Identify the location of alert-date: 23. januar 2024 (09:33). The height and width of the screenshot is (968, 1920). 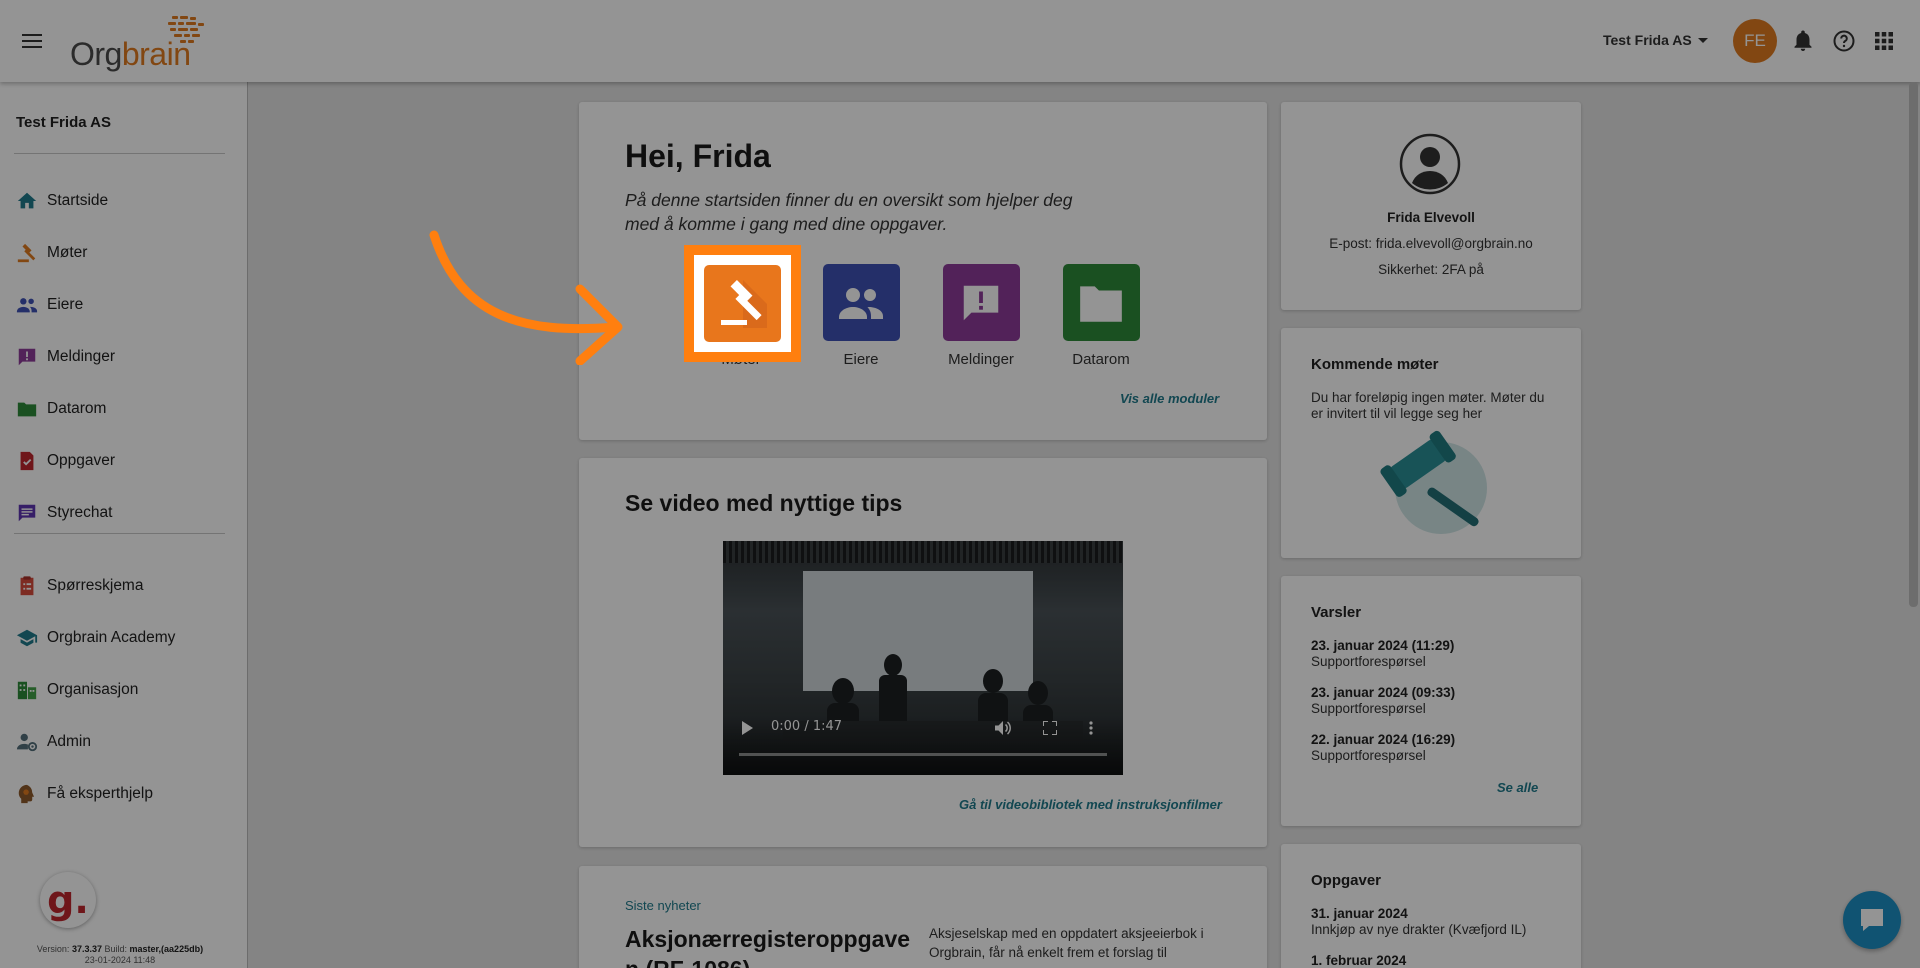
(1383, 692).